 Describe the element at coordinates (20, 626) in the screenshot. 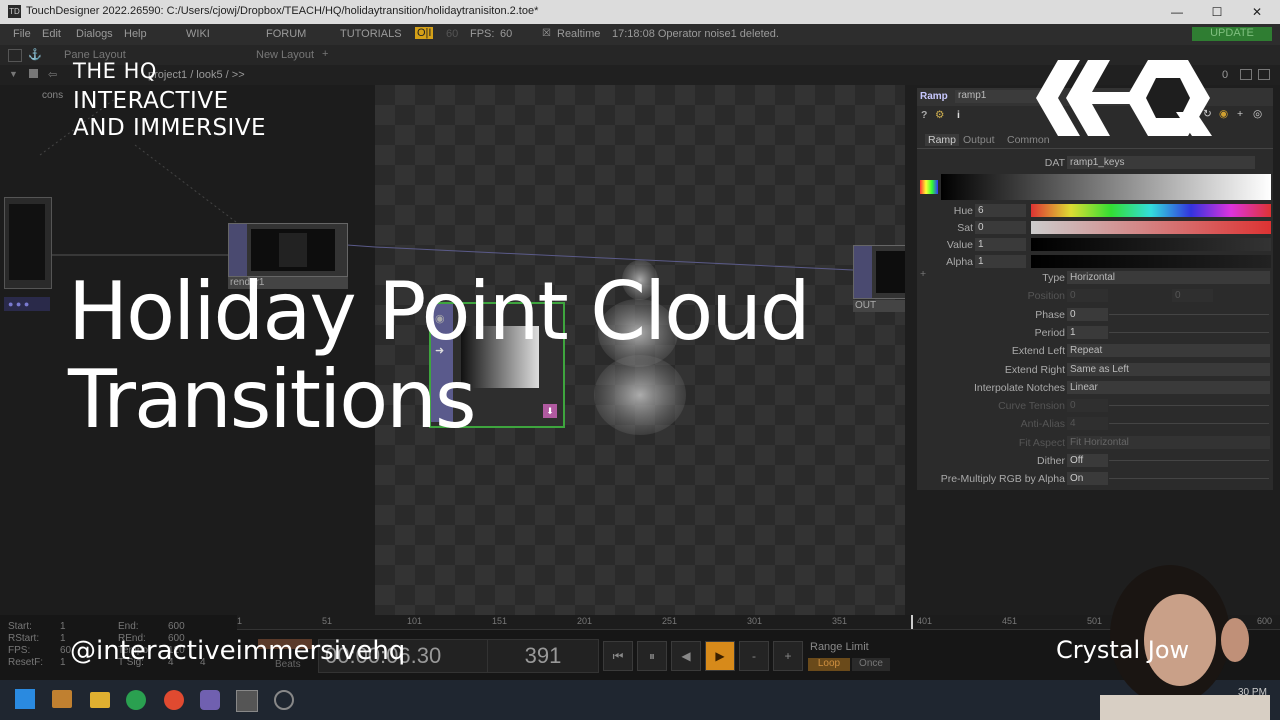

I see `start-label: Start:` at that location.